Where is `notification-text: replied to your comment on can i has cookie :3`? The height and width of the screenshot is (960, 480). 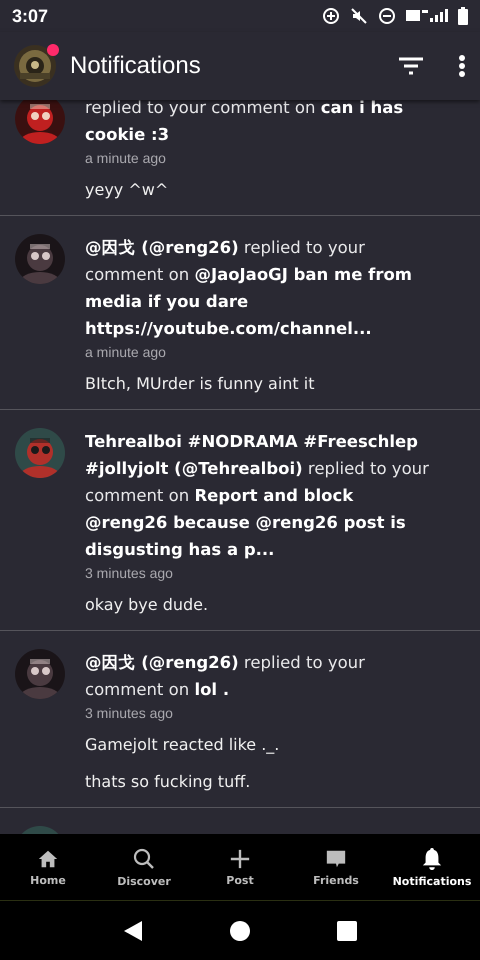 notification-text: replied to your comment on can i has cookie :3 is located at coordinates (244, 123).